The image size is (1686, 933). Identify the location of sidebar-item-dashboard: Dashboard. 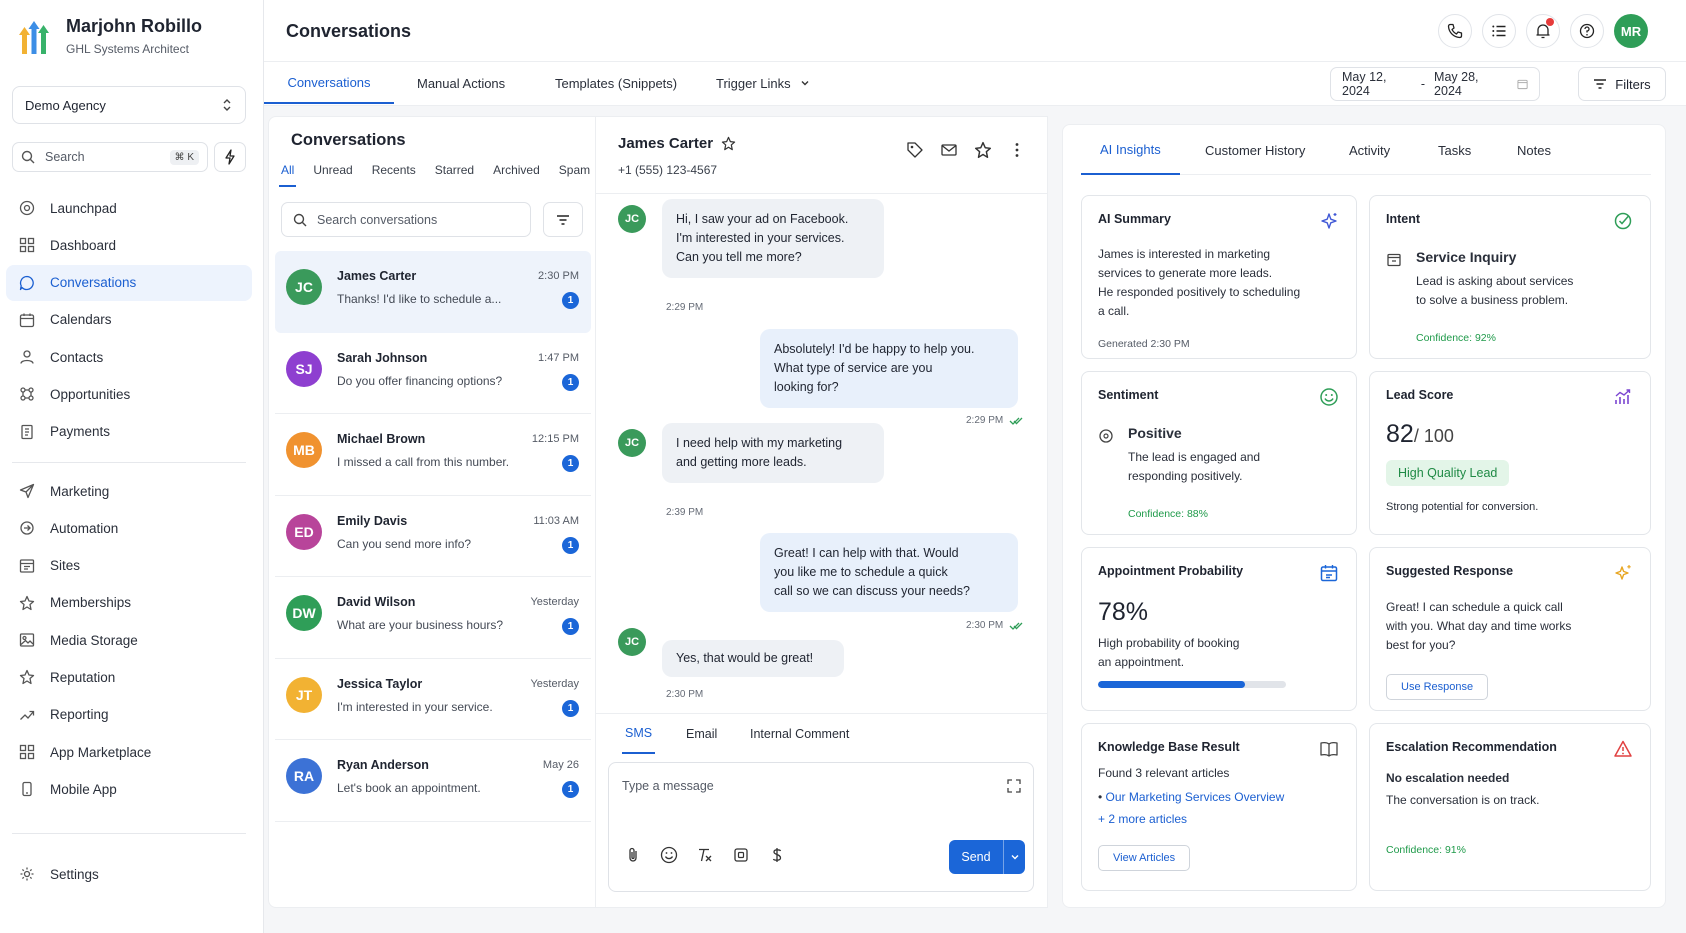
(129, 245).